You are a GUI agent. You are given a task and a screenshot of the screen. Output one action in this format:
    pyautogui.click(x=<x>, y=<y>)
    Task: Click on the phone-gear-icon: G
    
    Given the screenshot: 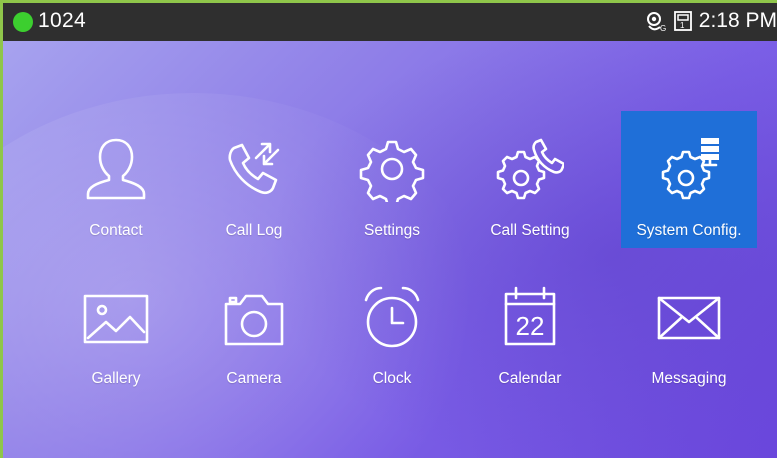 What is the action you would take?
    pyautogui.click(x=656, y=21)
    